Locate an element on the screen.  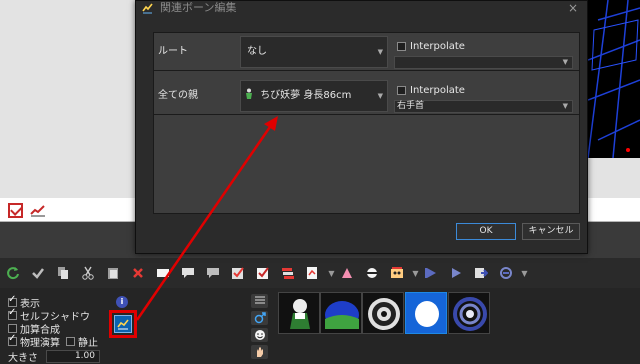
all-parent-interpolate-label: Interpolate is located at coordinates (437, 90).